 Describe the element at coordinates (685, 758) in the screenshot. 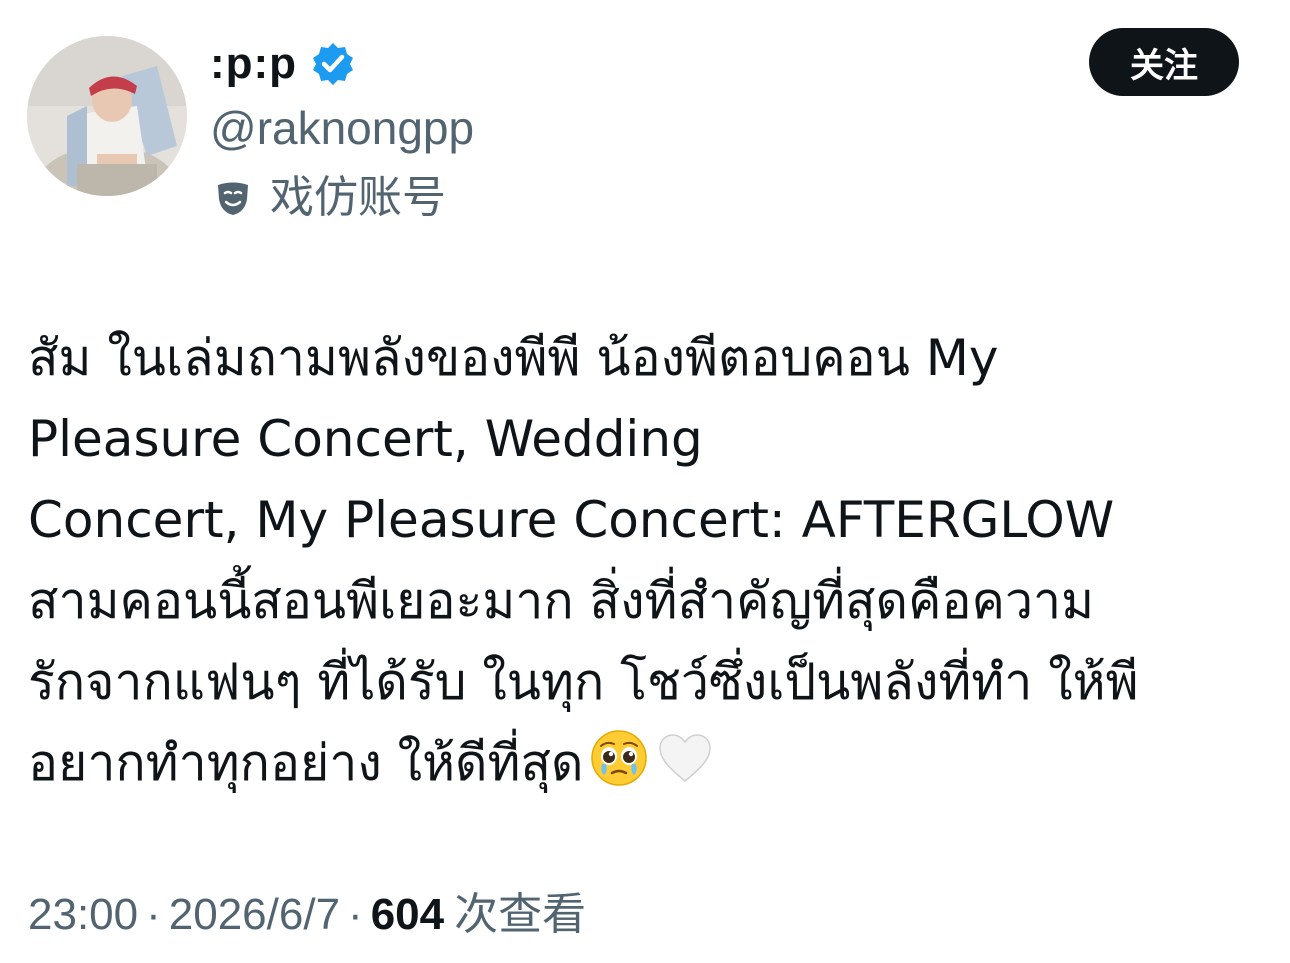

I see `white-heart-emoji-icon` at that location.